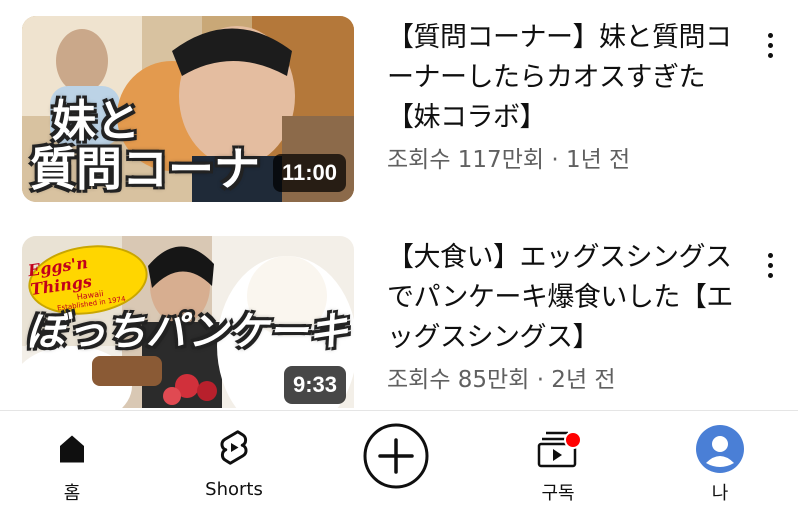 This screenshot has width=798, height=521. I want to click on thumbnail-caption-line1: 妹と, so click(96, 121).